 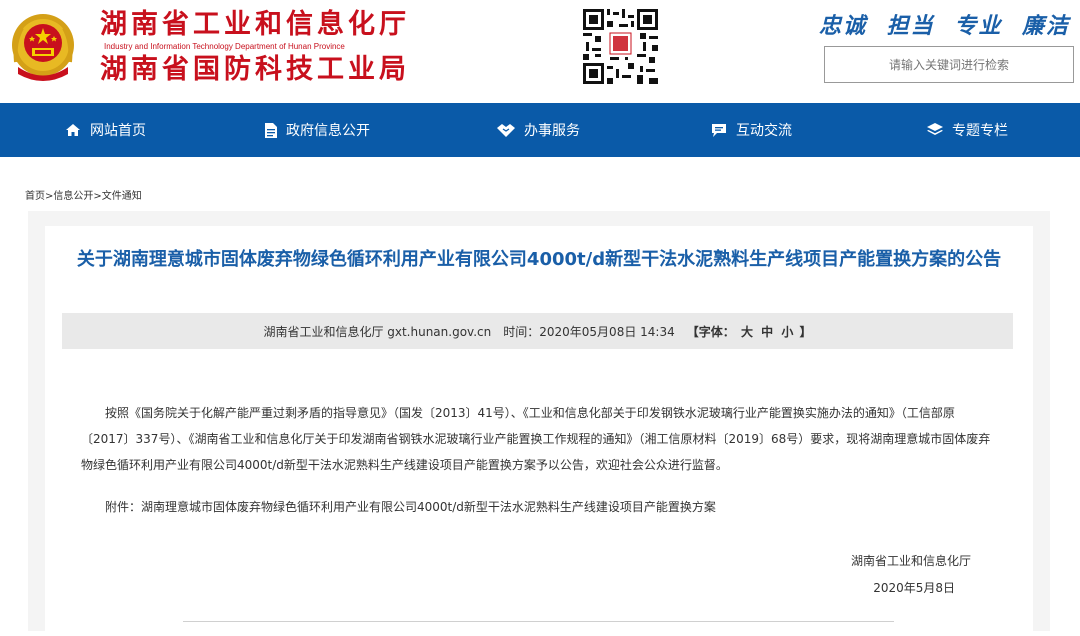 What do you see at coordinates (328, 131) in the screenshot?
I see `nav-label: 政府信息公开` at bounding box center [328, 131].